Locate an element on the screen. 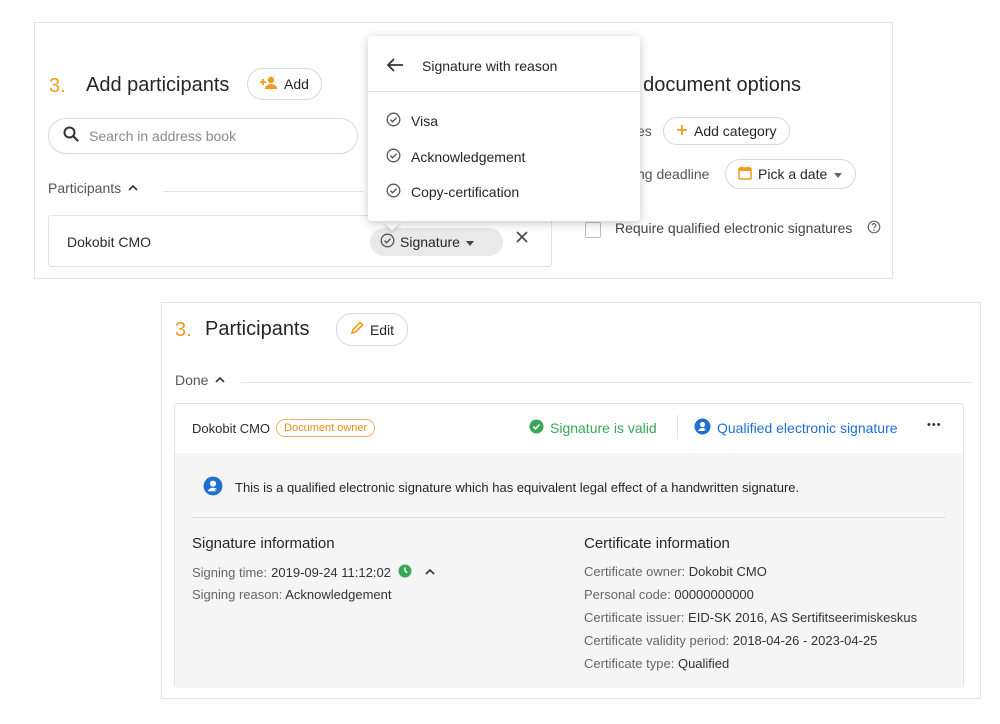  add-category-button: Add category is located at coordinates (726, 131).